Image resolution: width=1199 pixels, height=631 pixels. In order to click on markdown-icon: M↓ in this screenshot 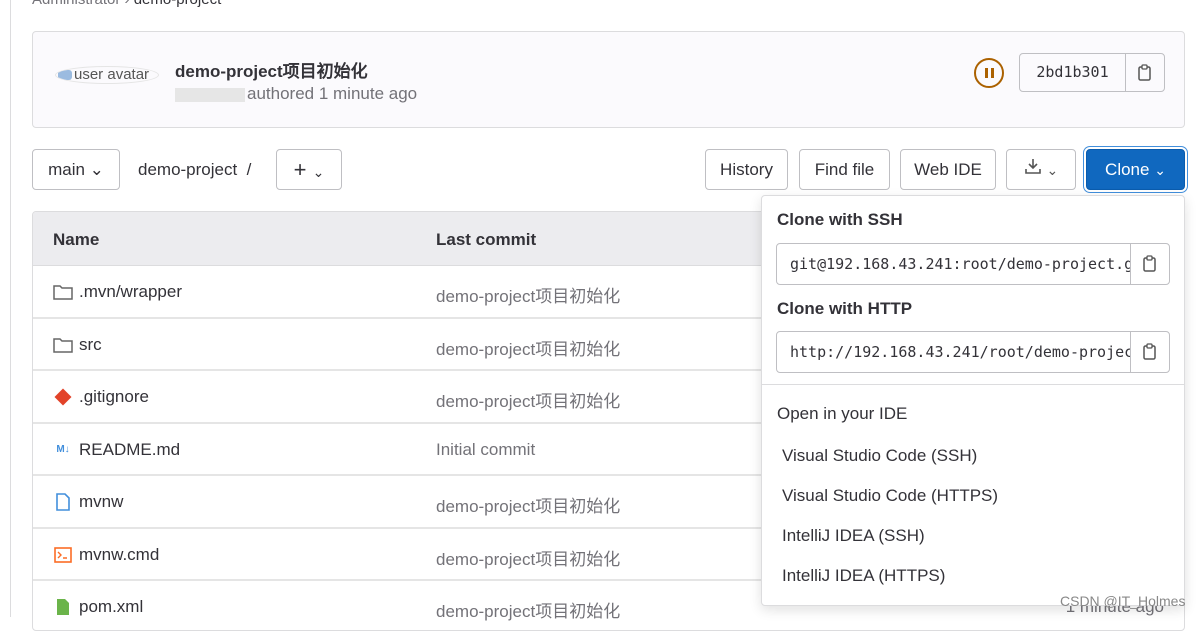, I will do `click(63, 449)`.